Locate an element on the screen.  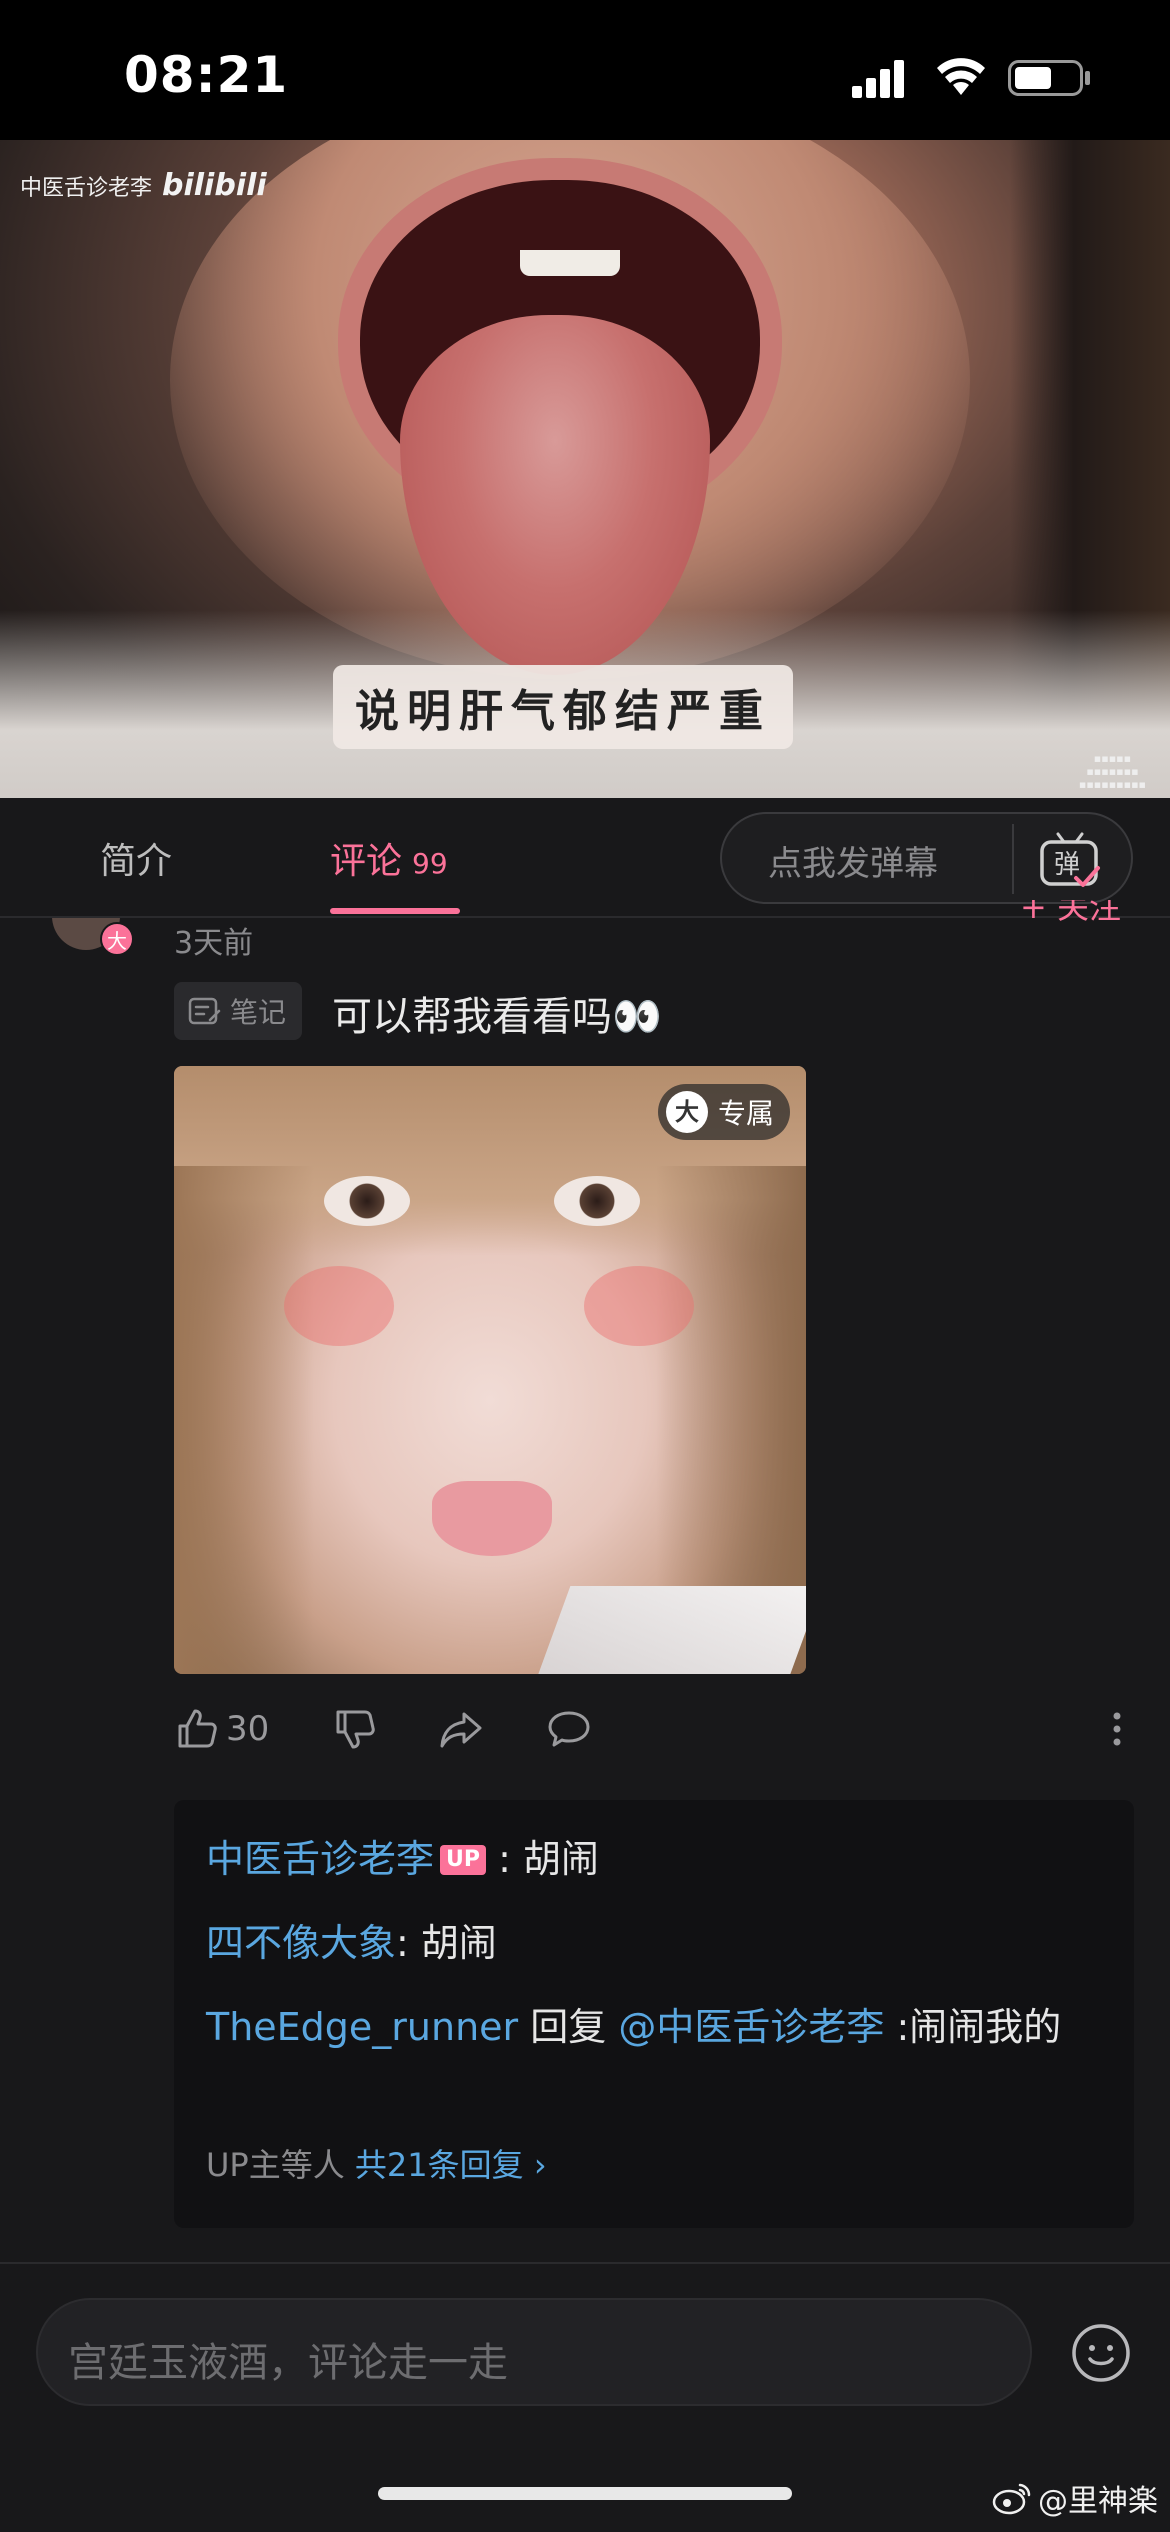
comment-image: 大 专属 is located at coordinates (490, 1370).